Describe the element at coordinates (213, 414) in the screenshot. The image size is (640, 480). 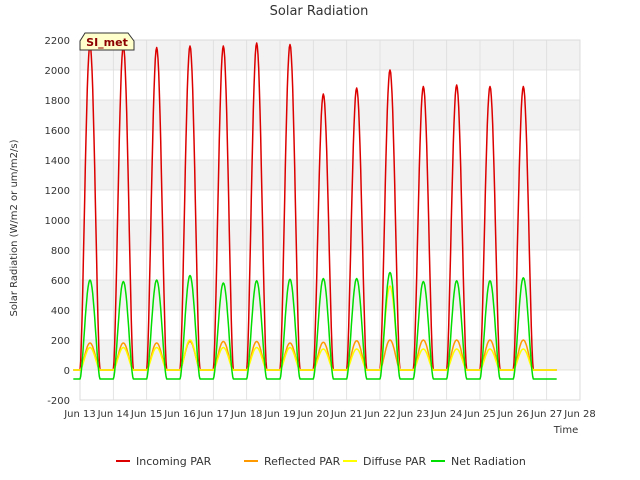
I see `x-tick-label: Jun 17` at that location.